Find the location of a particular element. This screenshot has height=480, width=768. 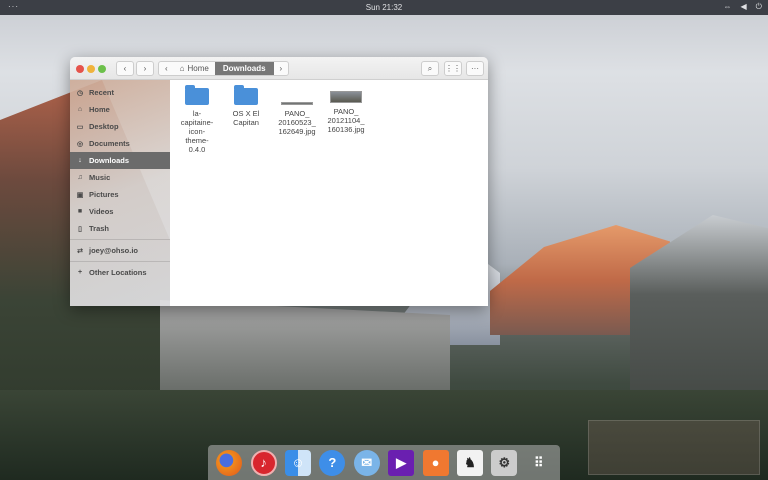

trash-icon: ▯ is located at coordinates (80, 229).